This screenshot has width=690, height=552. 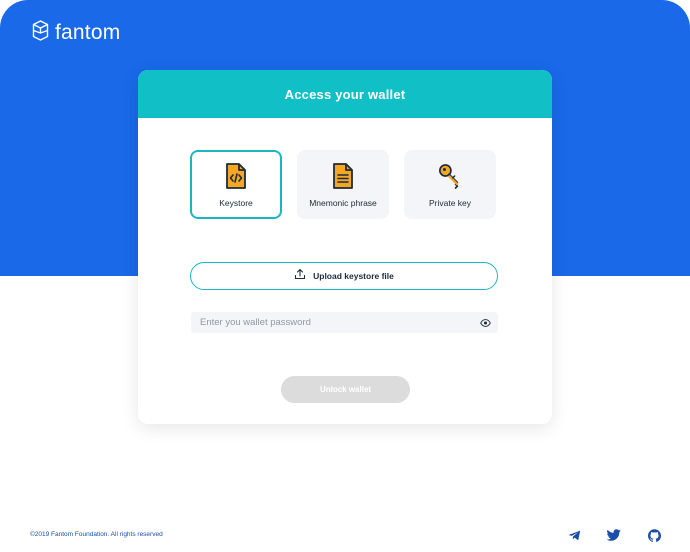 I want to click on keystore-file-icon, so click(x=236, y=176).